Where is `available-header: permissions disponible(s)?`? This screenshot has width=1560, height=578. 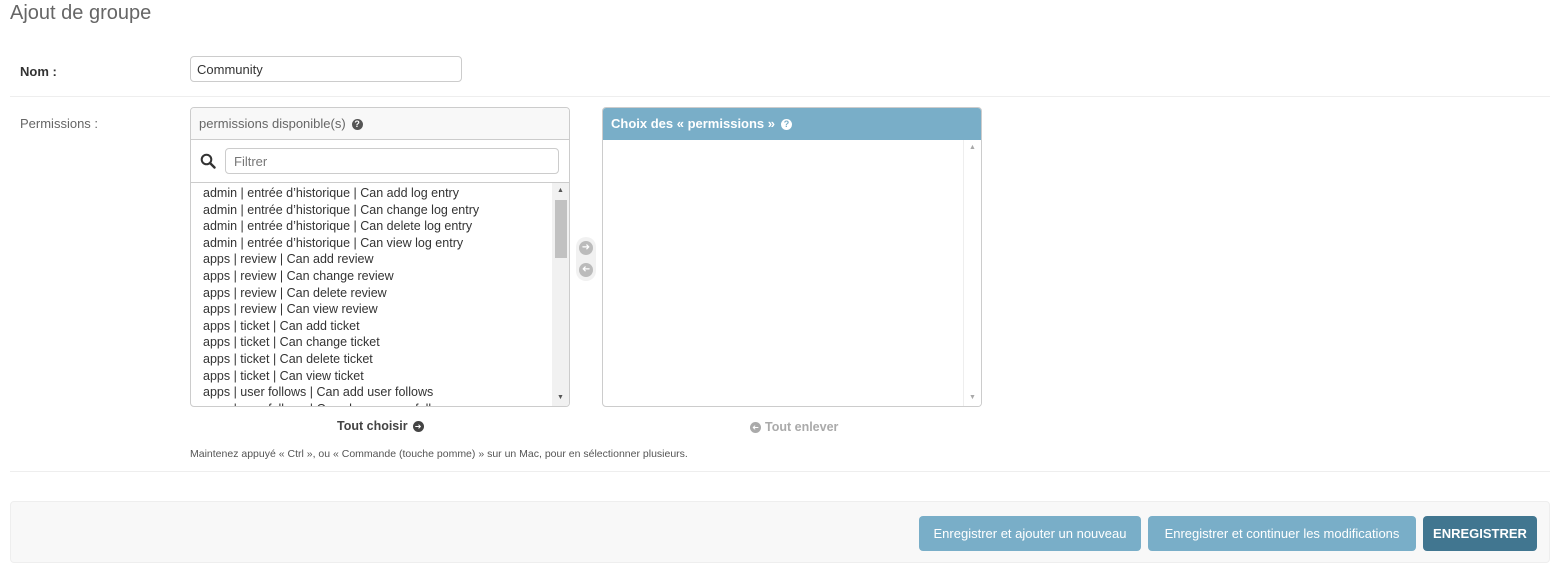
available-header: permissions disponible(s)? is located at coordinates (380, 124).